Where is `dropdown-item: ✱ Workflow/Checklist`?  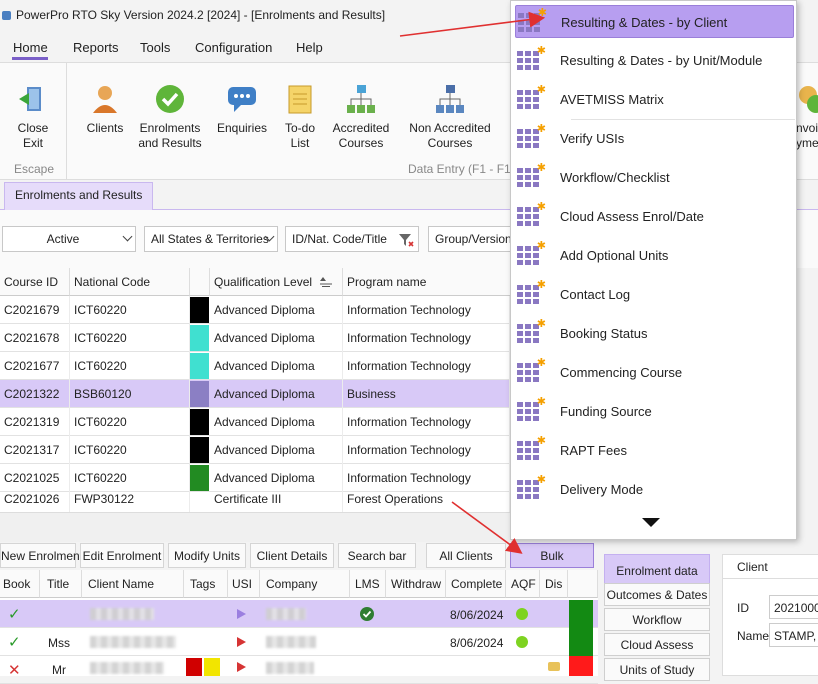
dropdown-item: ✱ Workflow/Checklist is located at coordinates (654, 177).